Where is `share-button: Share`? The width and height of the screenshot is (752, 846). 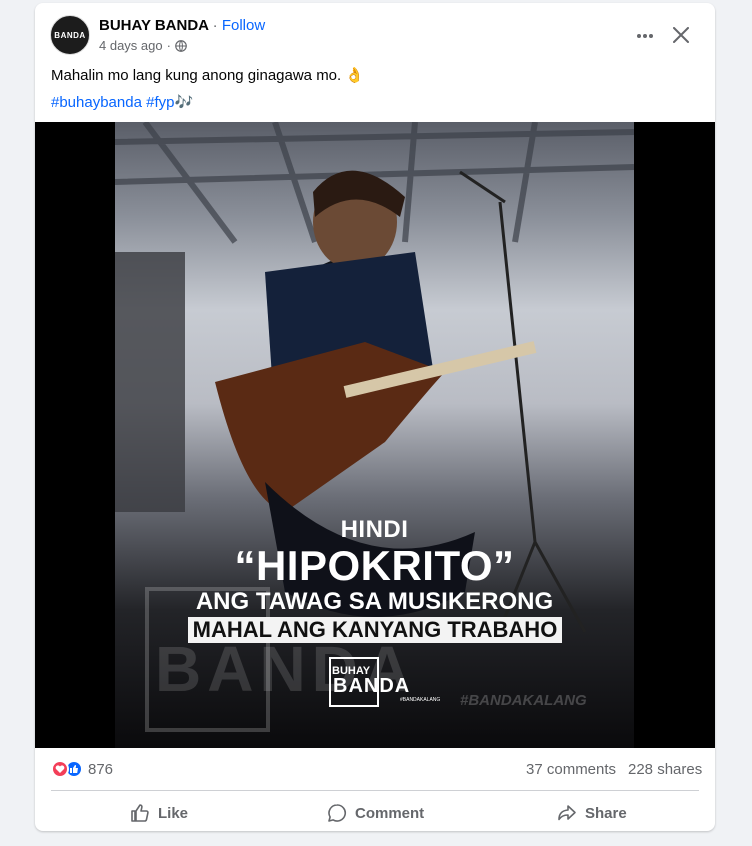
share-button: Share is located at coordinates (592, 813).